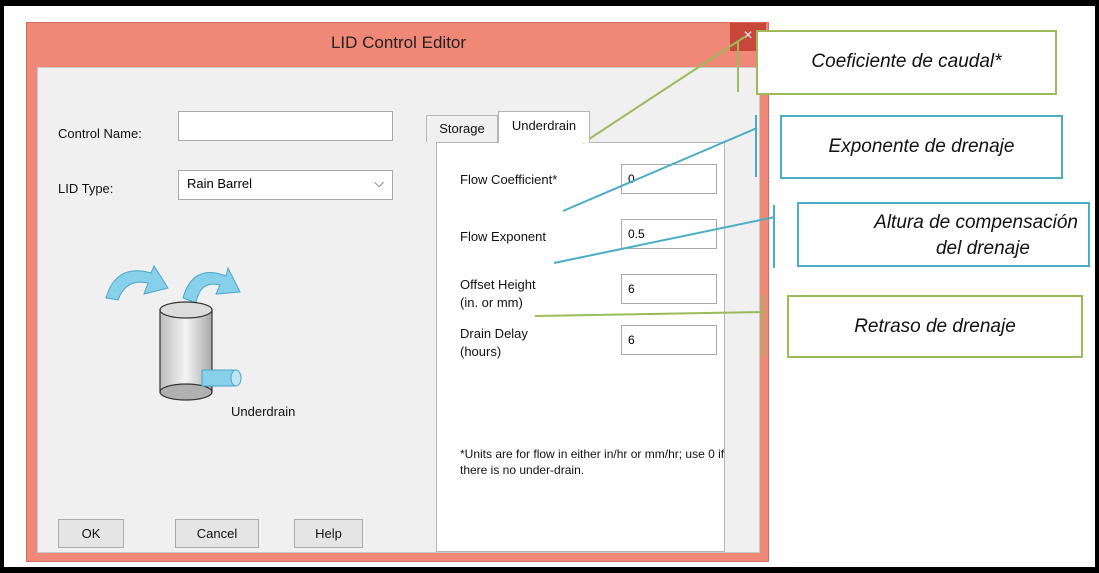 Image resolution: width=1099 pixels, height=573 pixels. What do you see at coordinates (669, 234) in the screenshot?
I see `flow-exponent-input` at bounding box center [669, 234].